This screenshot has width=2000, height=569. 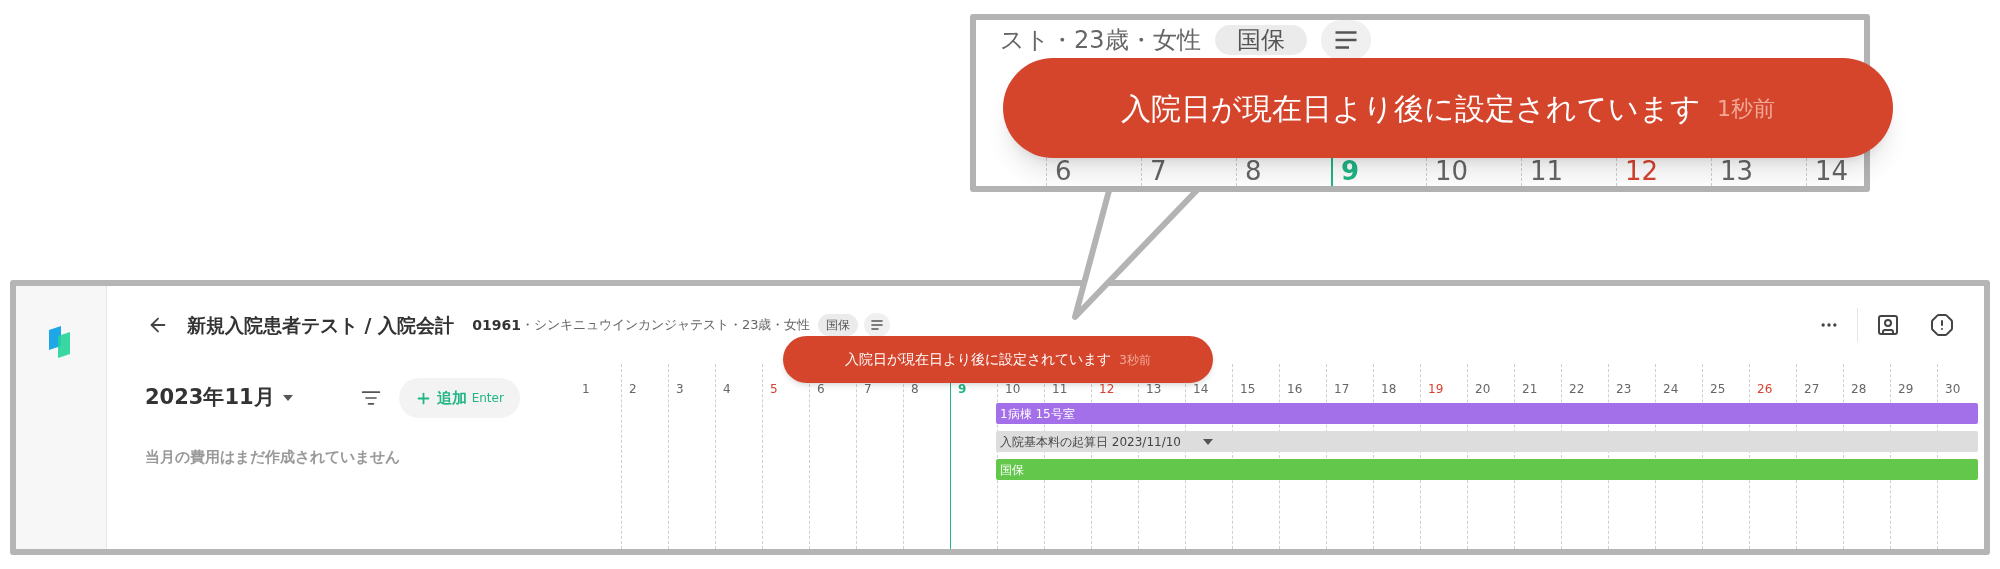 What do you see at coordinates (1487, 413) in the screenshot?
I see `timeline-bar: 1病棟 15号室` at bounding box center [1487, 413].